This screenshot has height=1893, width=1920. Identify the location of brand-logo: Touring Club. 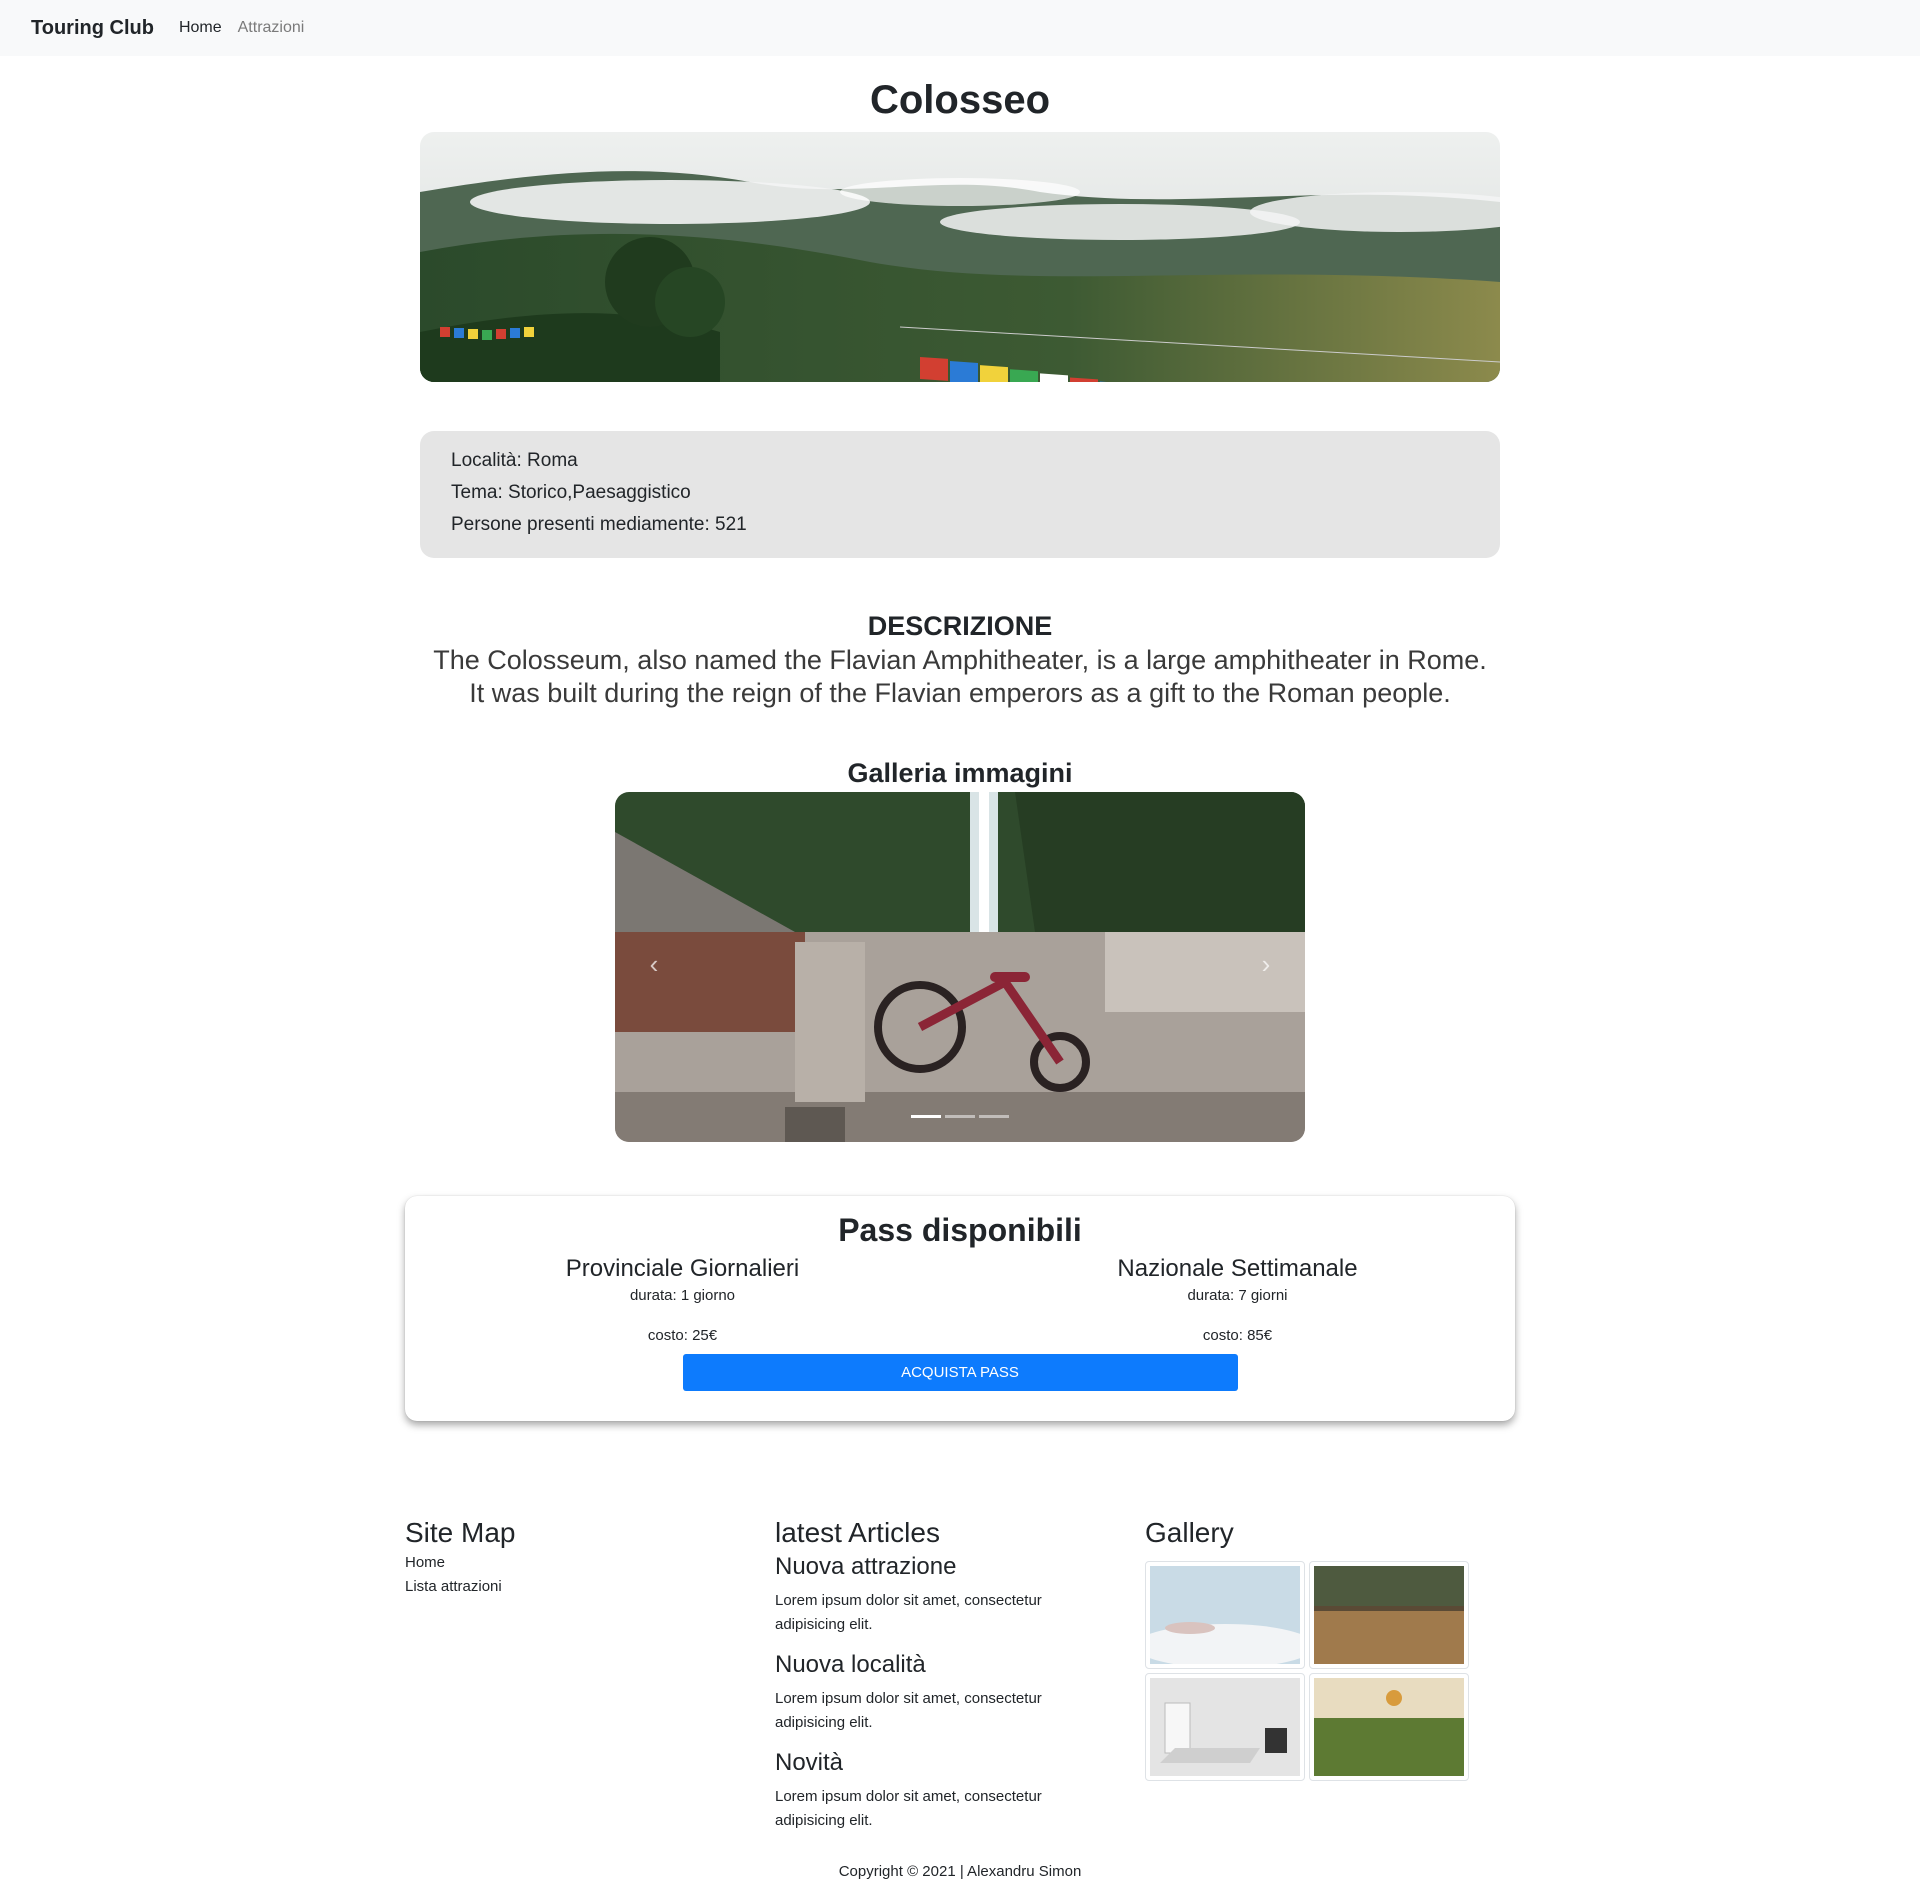
(92, 28).